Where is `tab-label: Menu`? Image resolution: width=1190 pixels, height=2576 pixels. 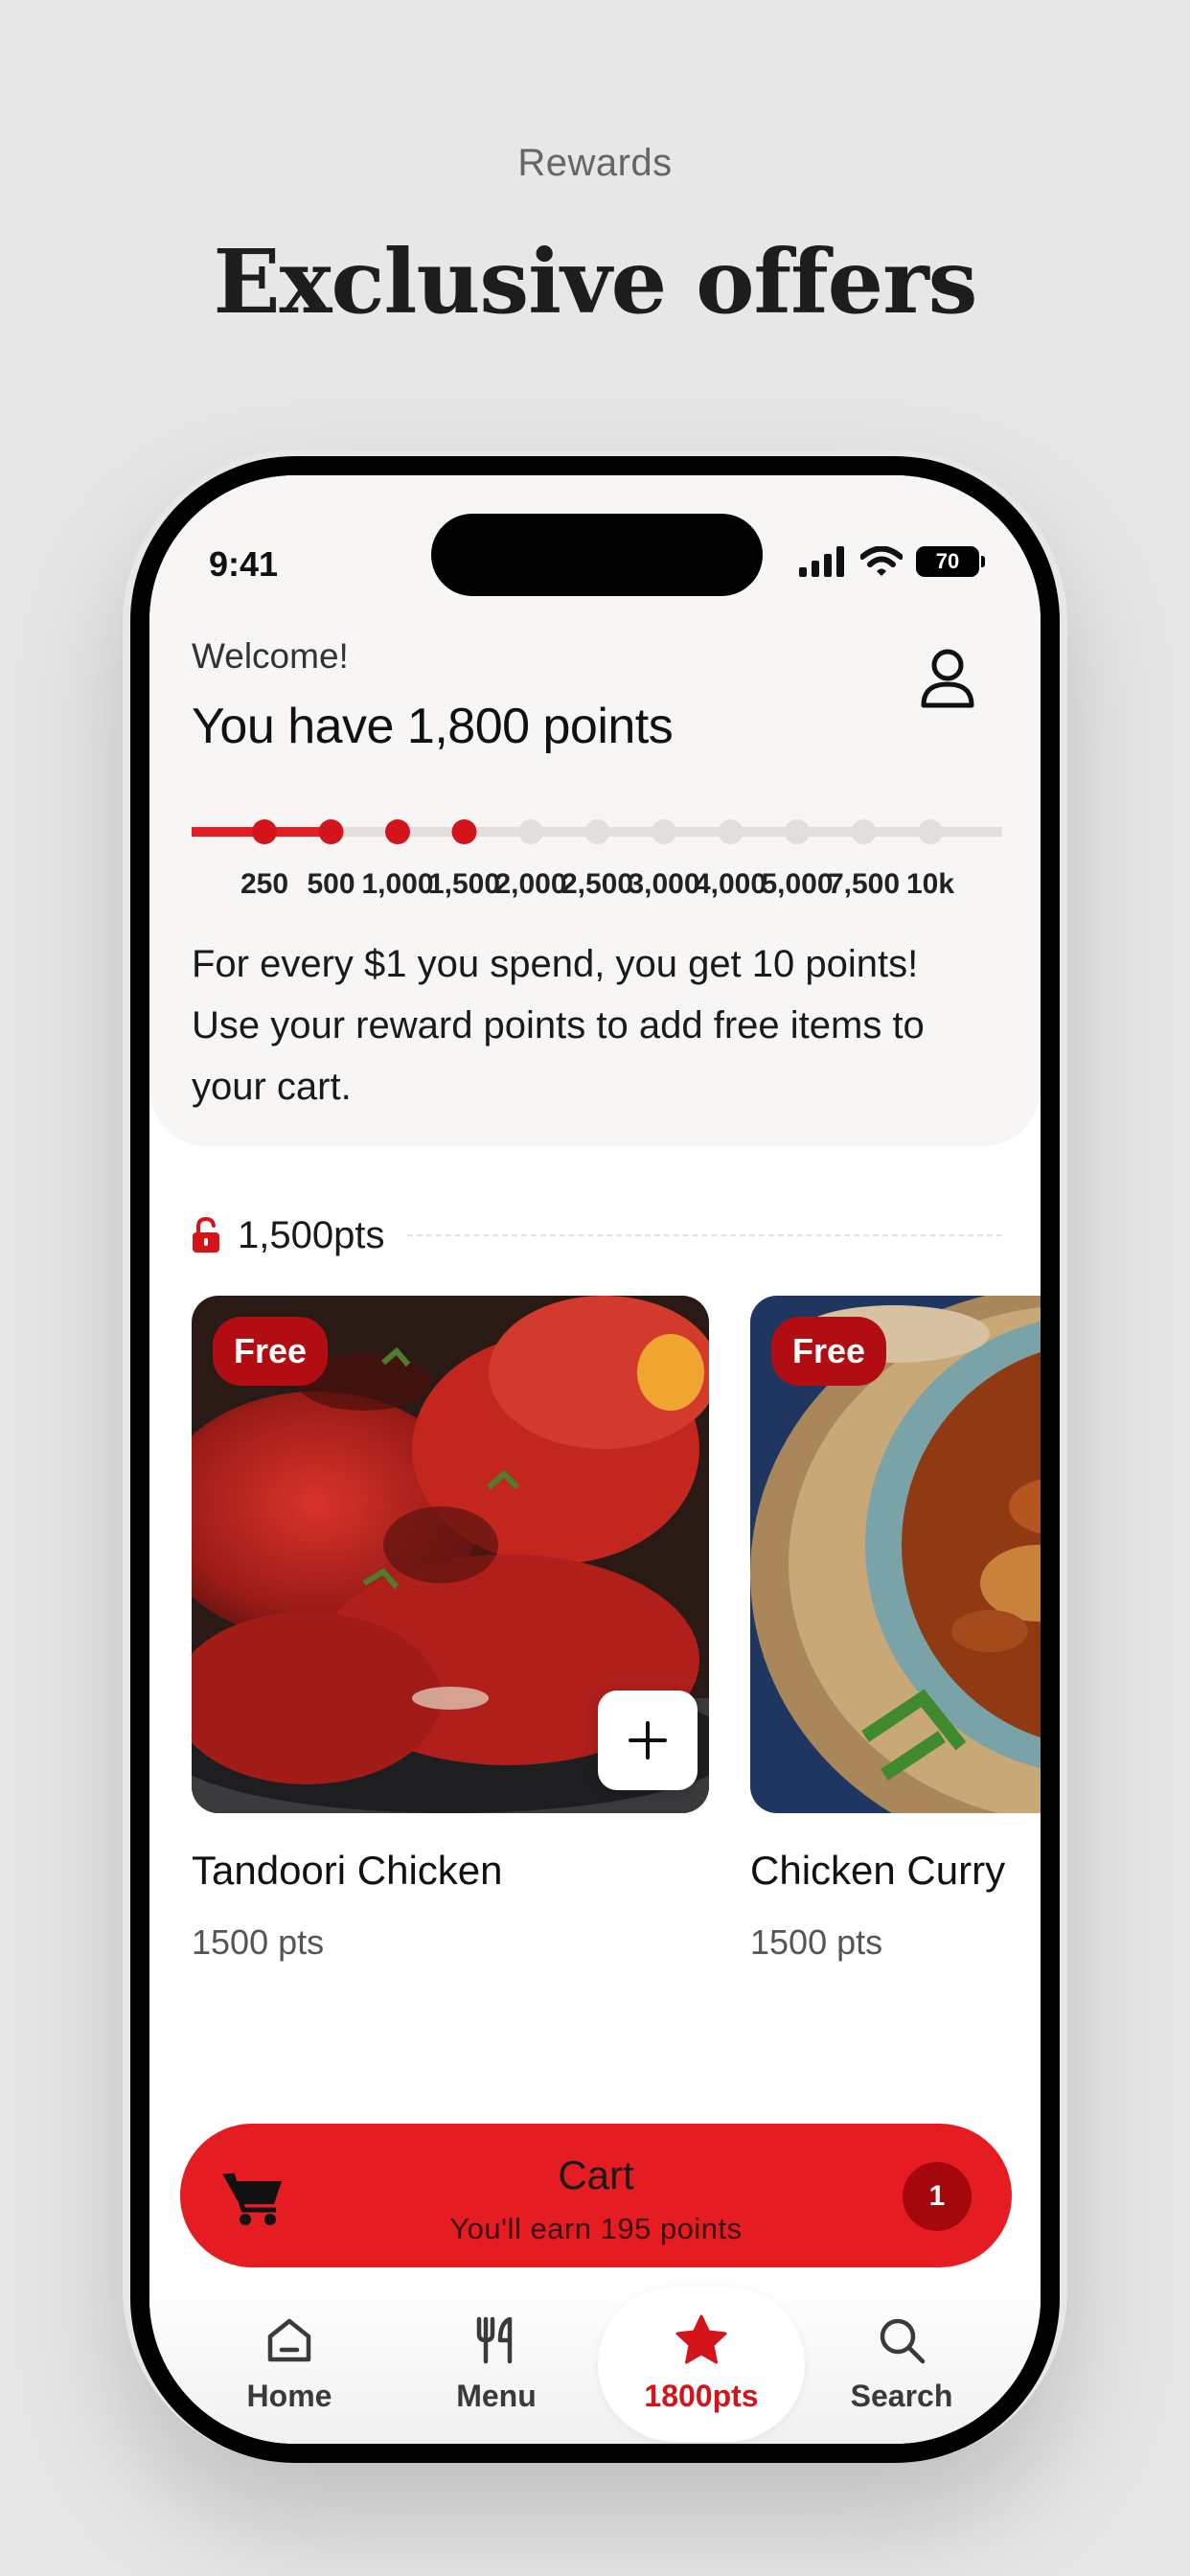
tab-label: Menu is located at coordinates (497, 2396).